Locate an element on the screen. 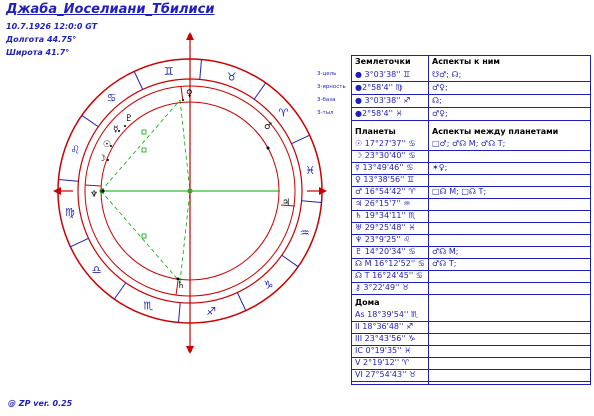 The image size is (594, 416). zodiac-sign-icon: ♎ is located at coordinates (97, 269).